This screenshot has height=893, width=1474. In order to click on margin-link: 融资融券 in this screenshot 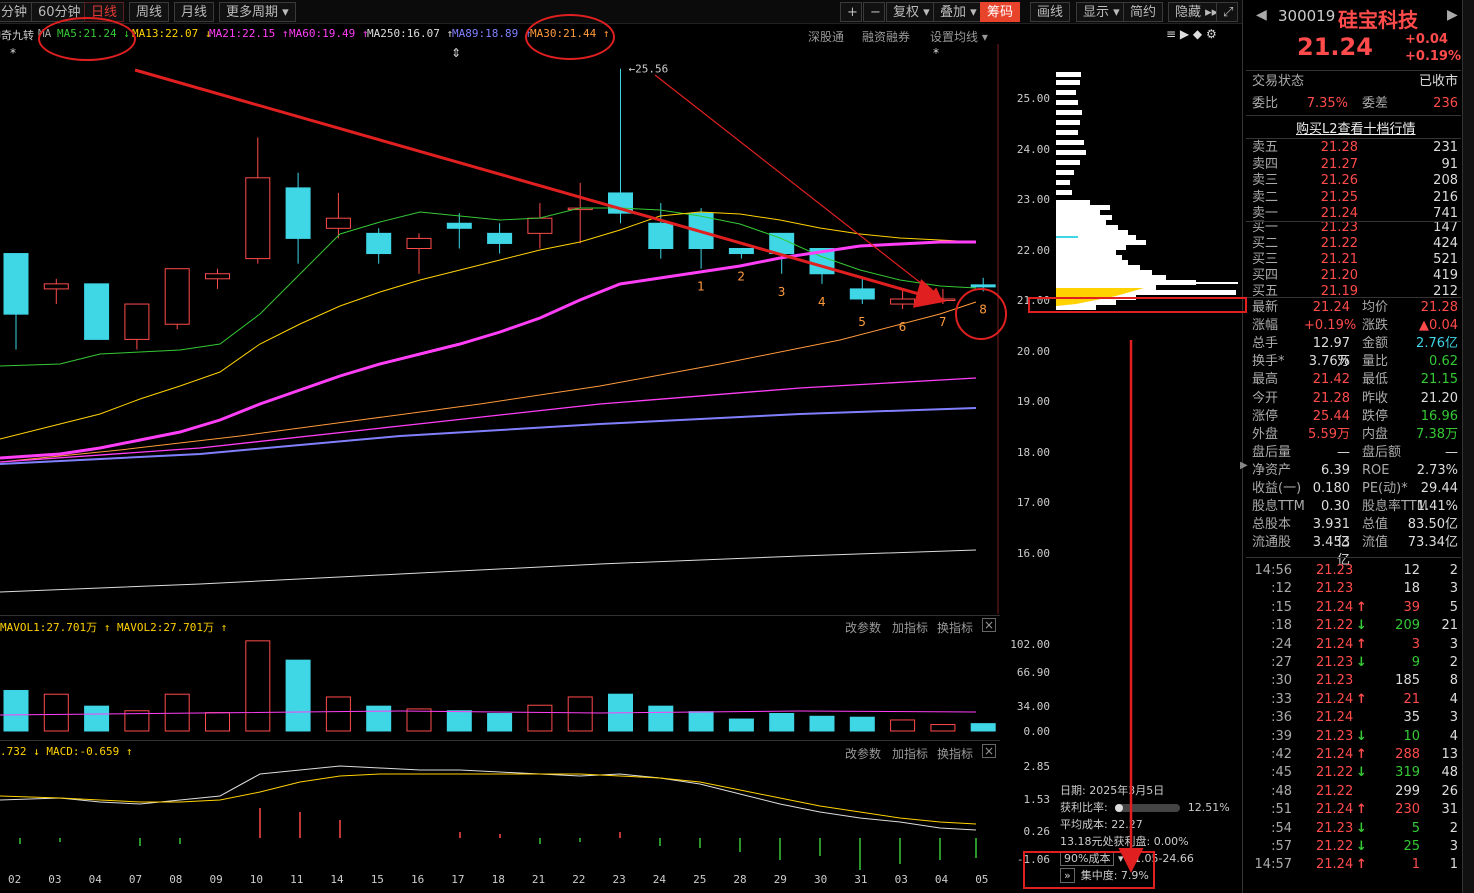, I will do `click(886, 36)`.